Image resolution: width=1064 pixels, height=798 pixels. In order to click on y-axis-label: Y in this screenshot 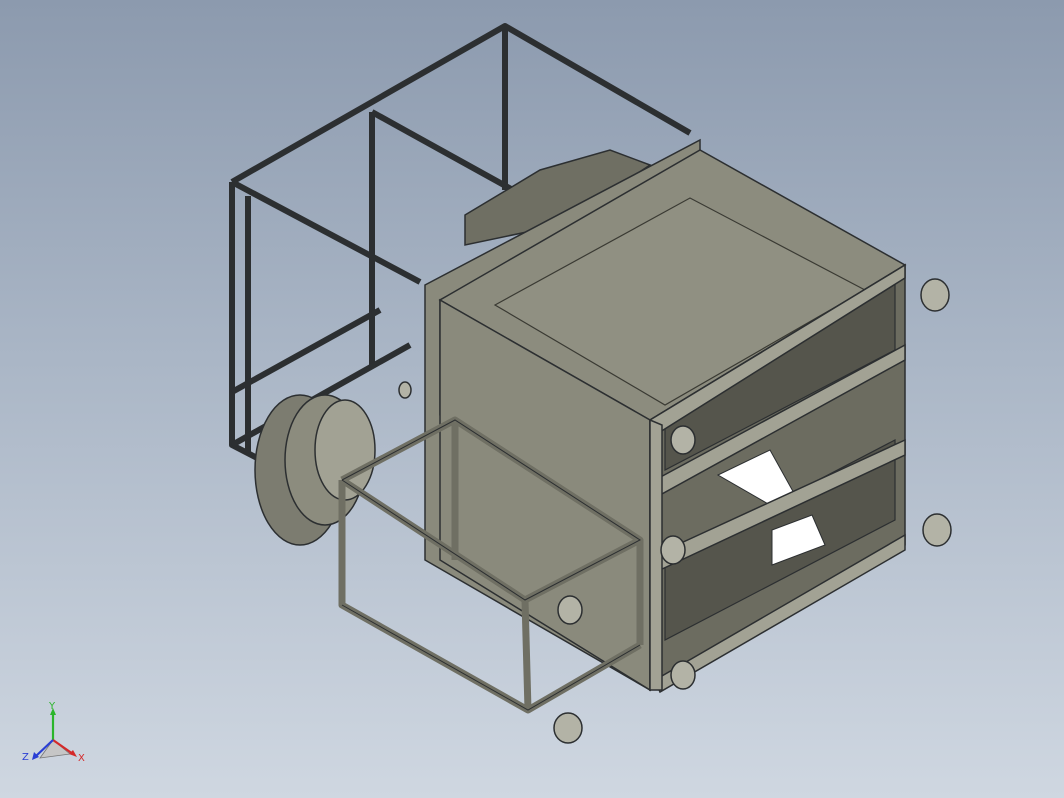, I will do `click(52, 706)`.